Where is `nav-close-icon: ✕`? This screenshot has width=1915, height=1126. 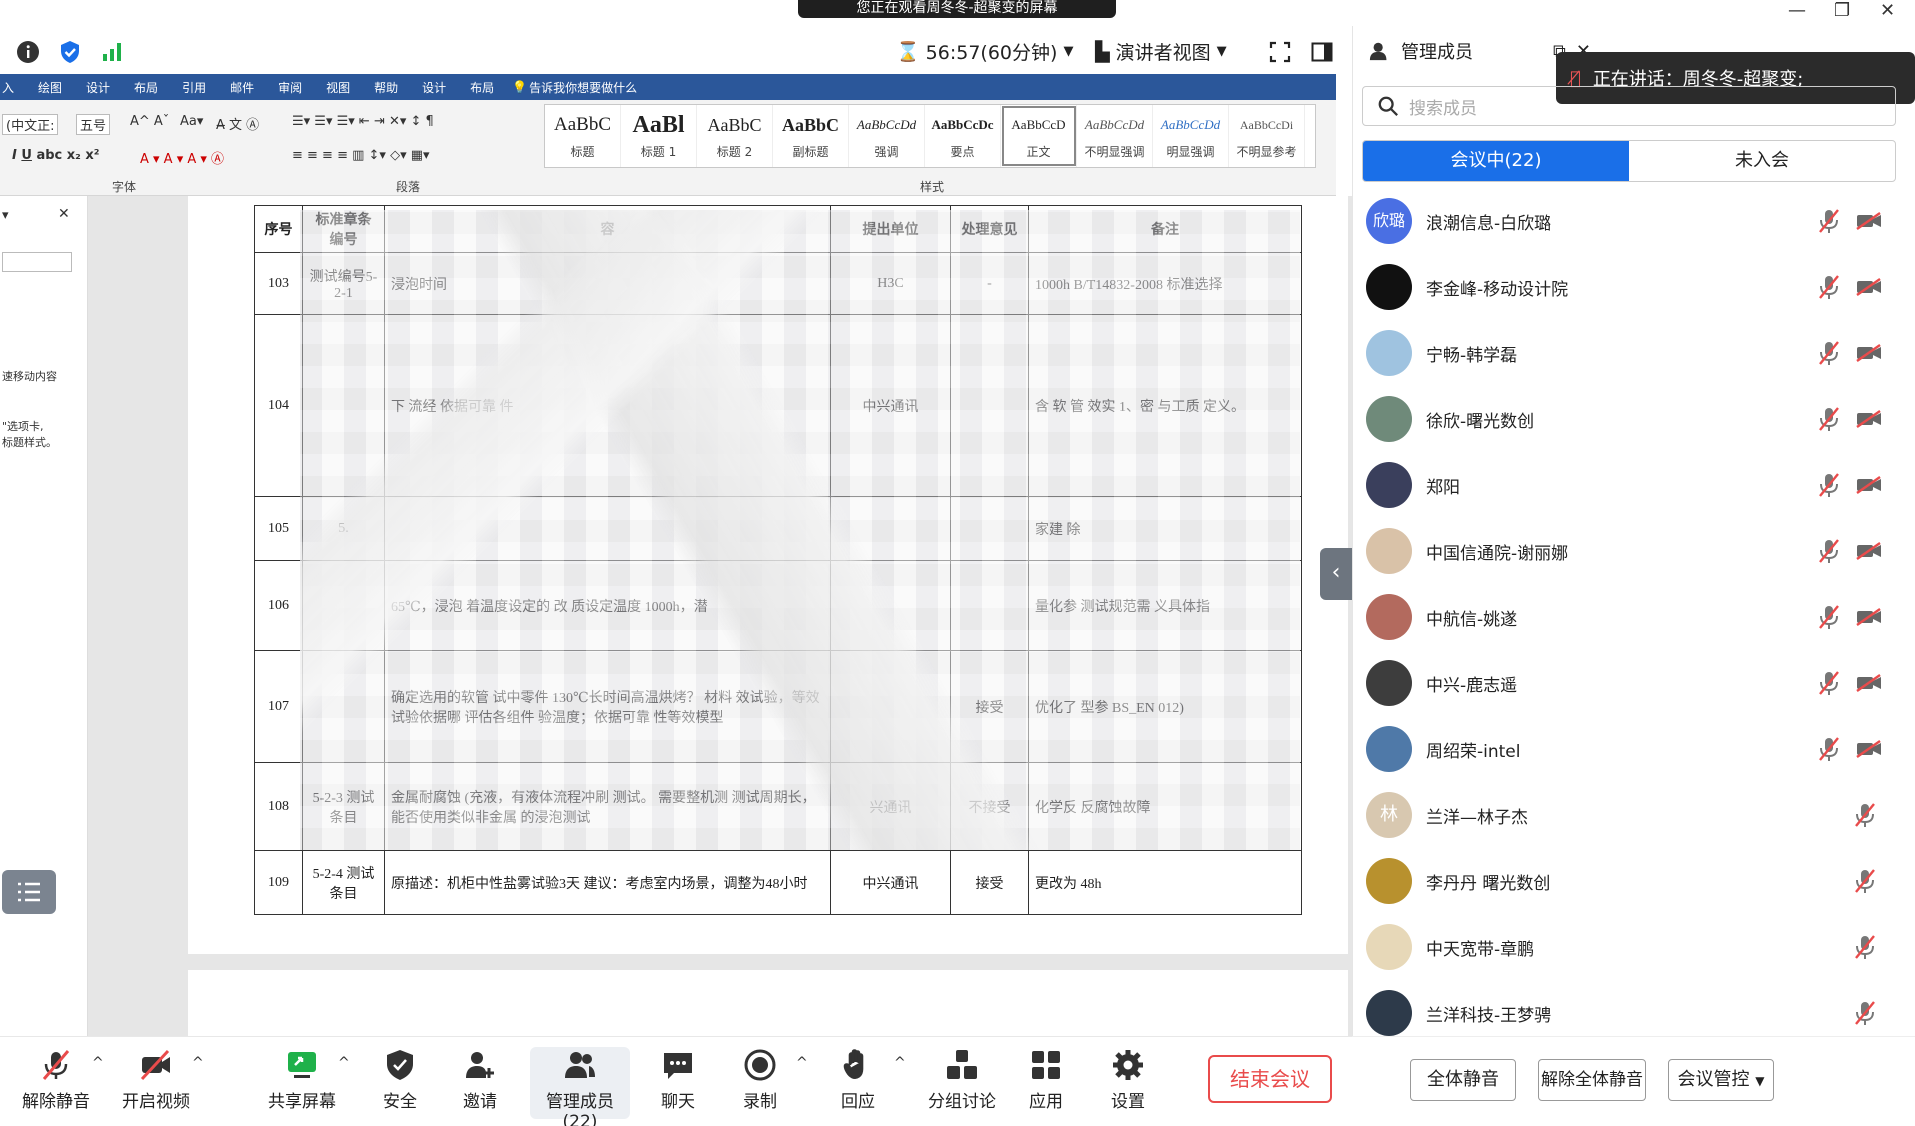
nav-close-icon: ✕ is located at coordinates (64, 214).